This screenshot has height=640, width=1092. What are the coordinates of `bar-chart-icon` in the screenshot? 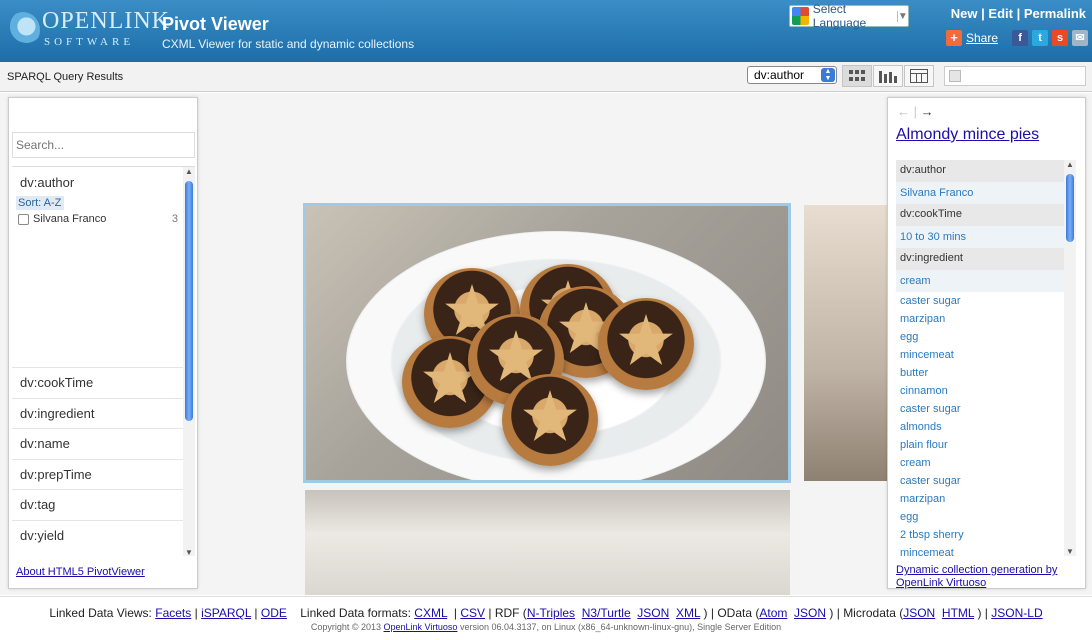 It's located at (888, 77).